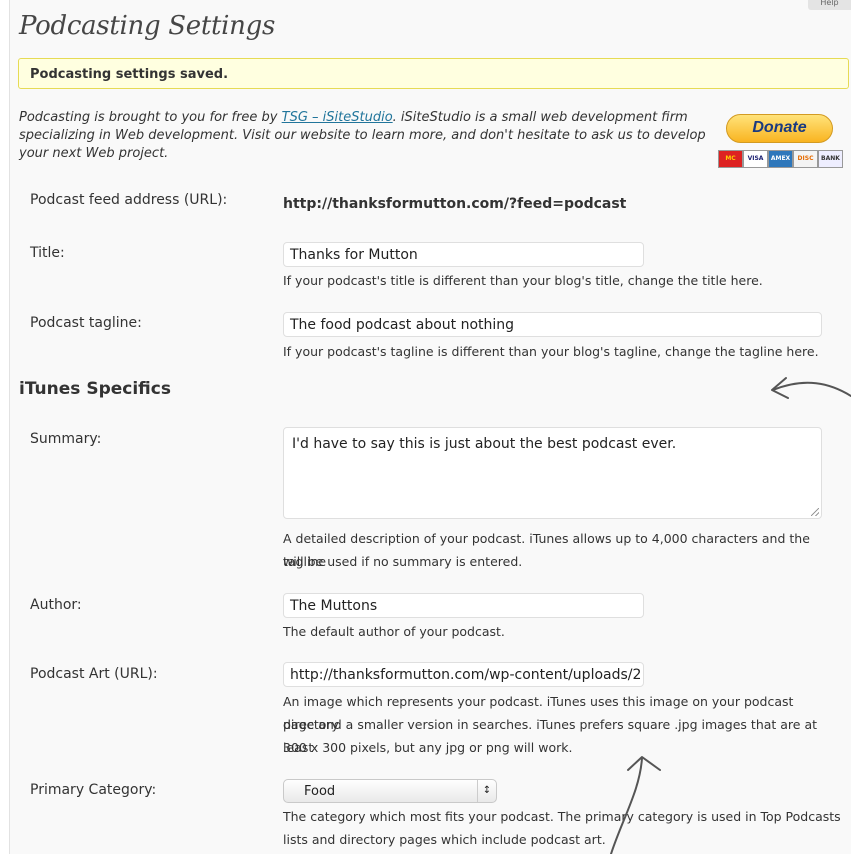 This screenshot has width=851, height=854. What do you see at coordinates (626, 805) in the screenshot?
I see `arrow-to-art-help` at bounding box center [626, 805].